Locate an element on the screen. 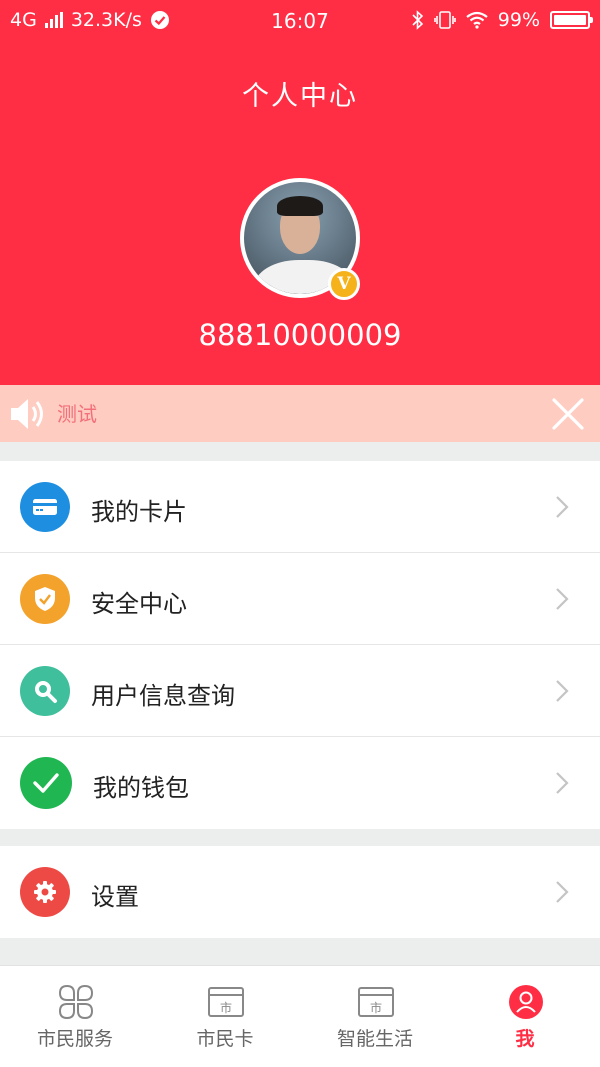  citizen-card-icon: 市 is located at coordinates (226, 1002).